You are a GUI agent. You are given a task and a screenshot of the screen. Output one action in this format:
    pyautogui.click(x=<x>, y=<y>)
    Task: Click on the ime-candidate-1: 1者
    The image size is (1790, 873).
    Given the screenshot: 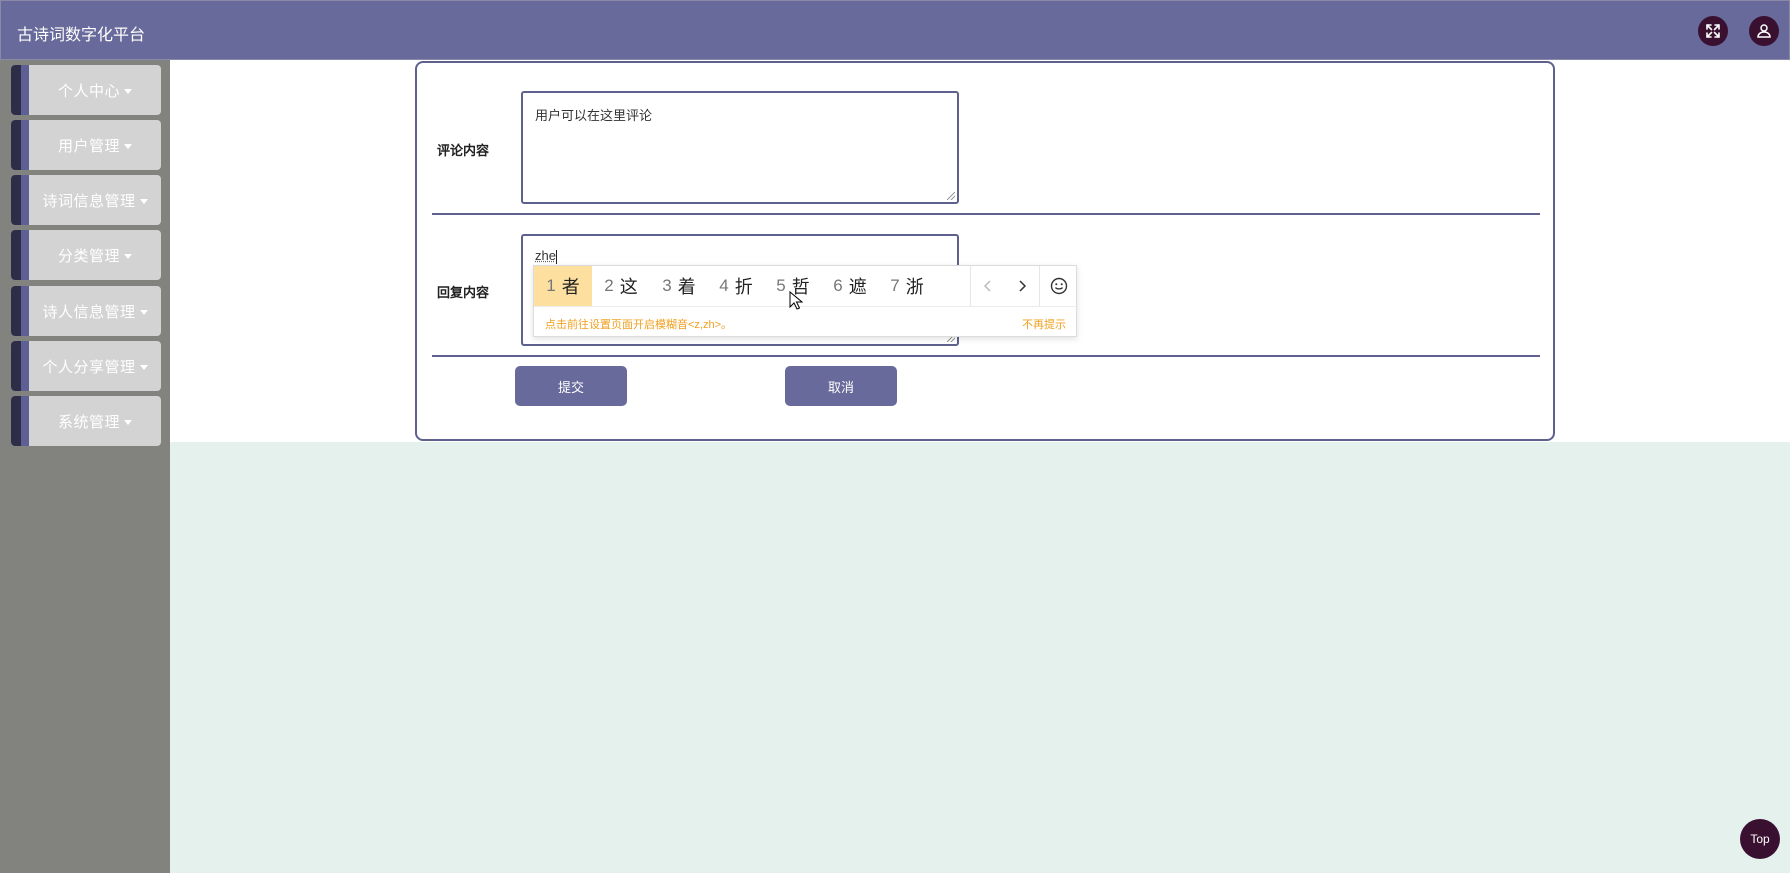 What is the action you would take?
    pyautogui.click(x=563, y=286)
    